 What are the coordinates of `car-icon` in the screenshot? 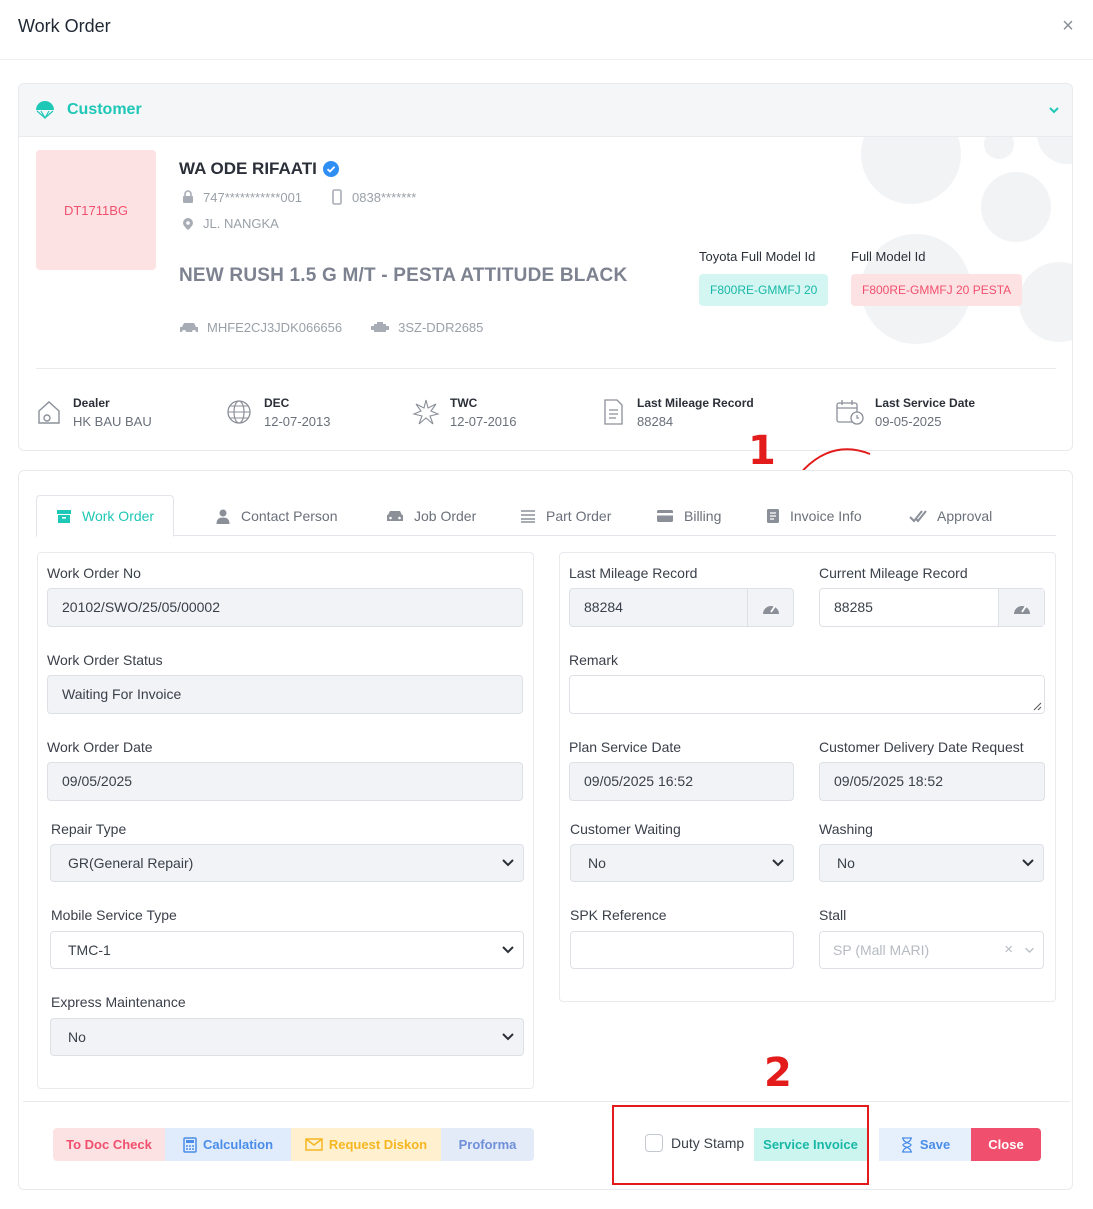 It's located at (395, 515).